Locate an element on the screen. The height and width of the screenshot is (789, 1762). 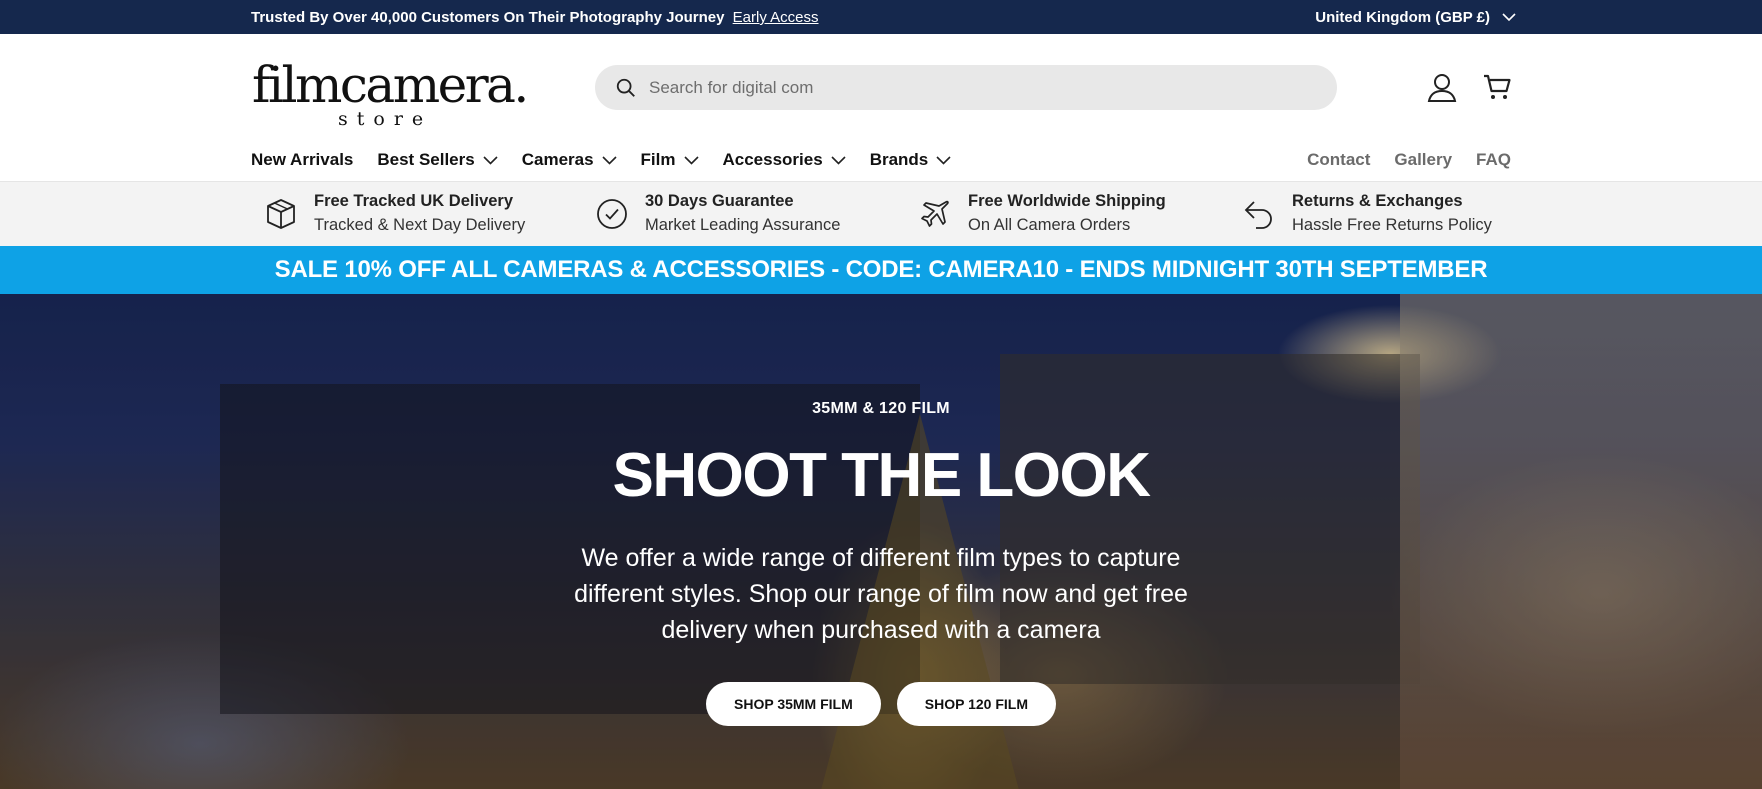
secondary-nav: Contact Gallery FAQ is located at coordinates (1397, 160).